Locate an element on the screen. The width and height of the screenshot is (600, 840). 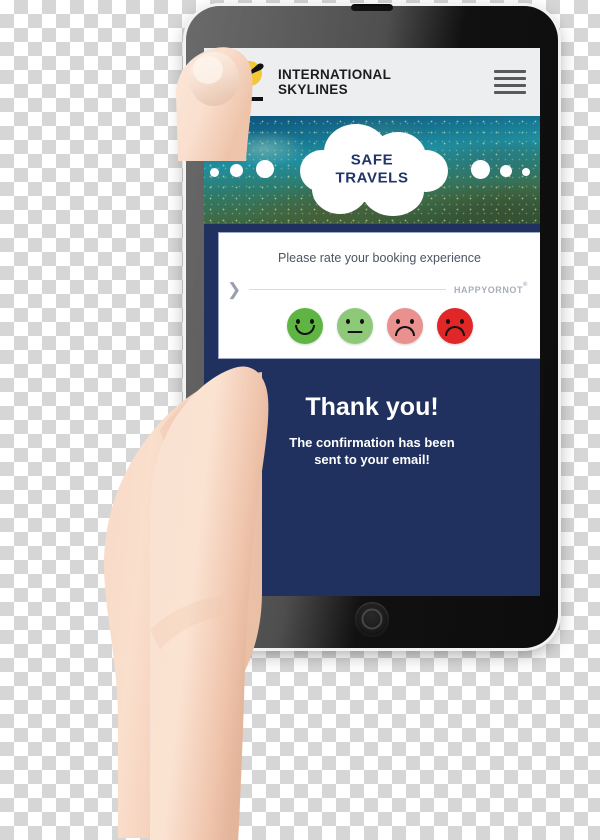
mouth-flat-icon is located at coordinates (354, 332).